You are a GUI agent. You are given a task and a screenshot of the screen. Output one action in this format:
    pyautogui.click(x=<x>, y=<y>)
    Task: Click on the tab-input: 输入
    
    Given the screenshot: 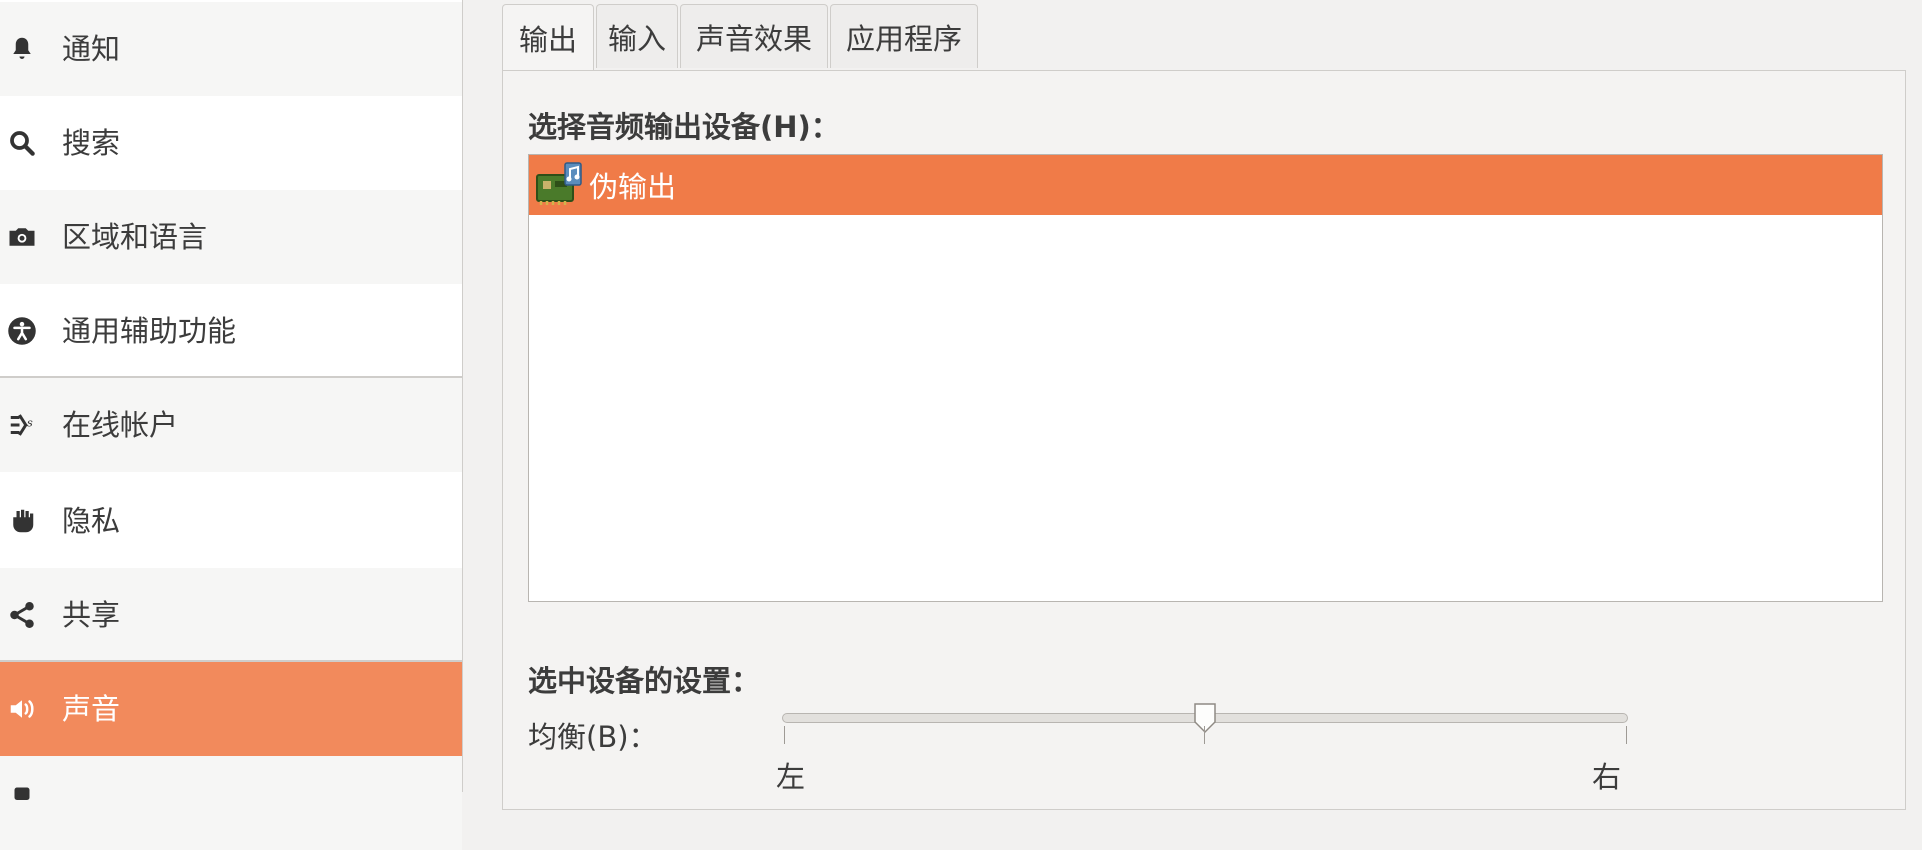 What is the action you would take?
    pyautogui.click(x=637, y=36)
    